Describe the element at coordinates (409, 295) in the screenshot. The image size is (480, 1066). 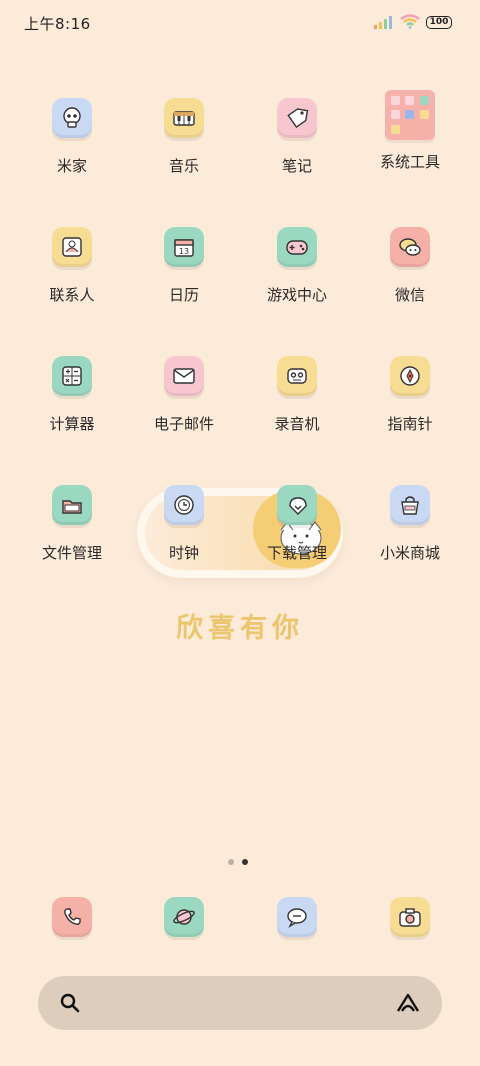
I see `app-label: 微信` at that location.